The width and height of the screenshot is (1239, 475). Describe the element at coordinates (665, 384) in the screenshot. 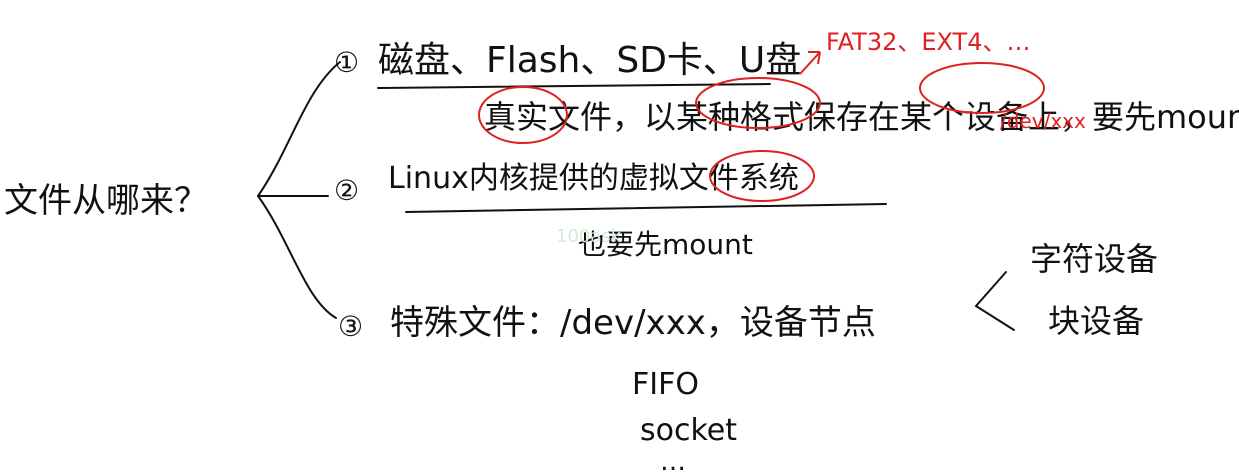

I see `other-type-fifo: FIFO` at that location.